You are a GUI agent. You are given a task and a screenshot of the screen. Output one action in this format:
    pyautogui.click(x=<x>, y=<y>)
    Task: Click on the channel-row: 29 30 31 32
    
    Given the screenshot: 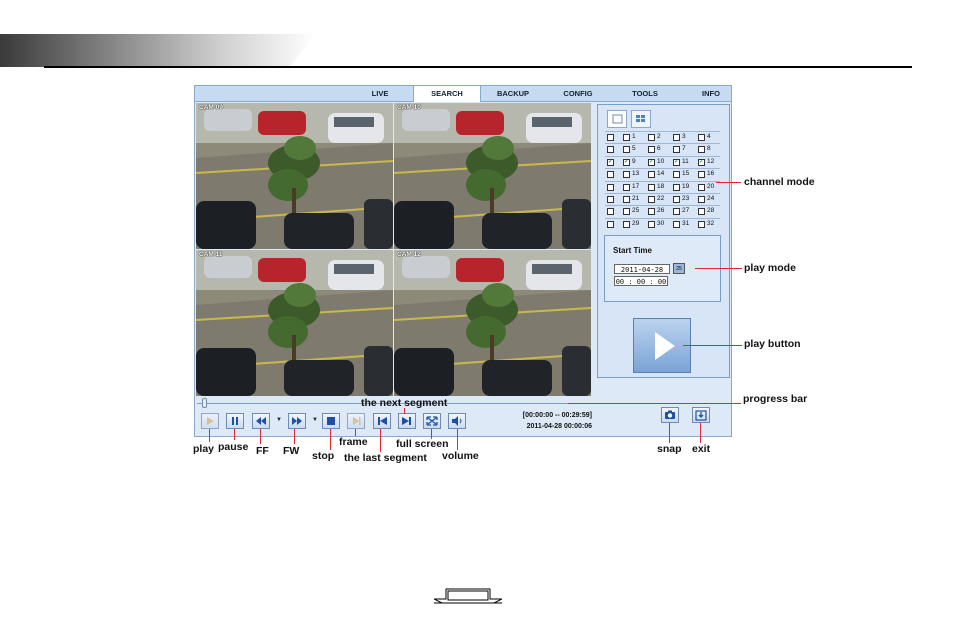 What is the action you would take?
    pyautogui.click(x=662, y=223)
    